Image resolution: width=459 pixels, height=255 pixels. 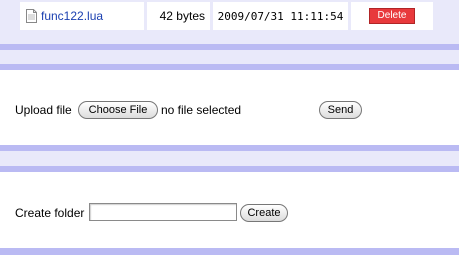 What do you see at coordinates (178, 16) in the screenshot?
I see `file-size: 42 bytes` at bounding box center [178, 16].